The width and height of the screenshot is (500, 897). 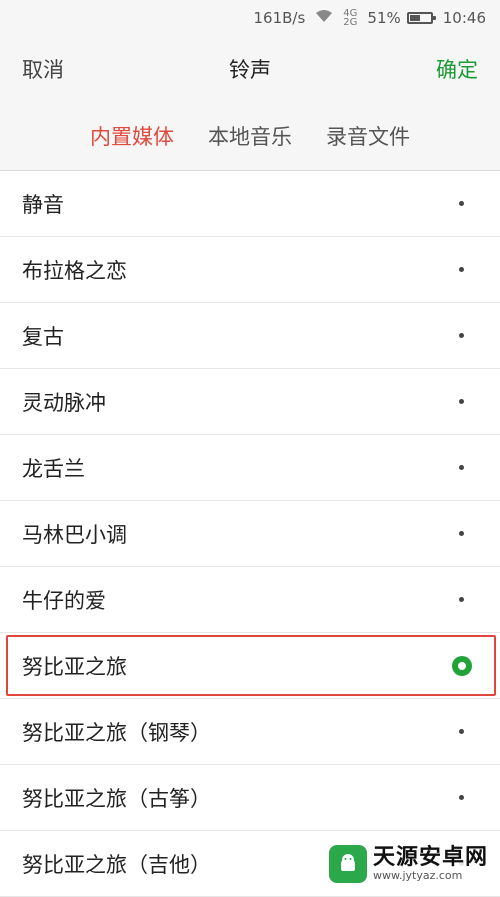 What do you see at coordinates (462, 665) in the screenshot?
I see `radio-selected-icon` at bounding box center [462, 665].